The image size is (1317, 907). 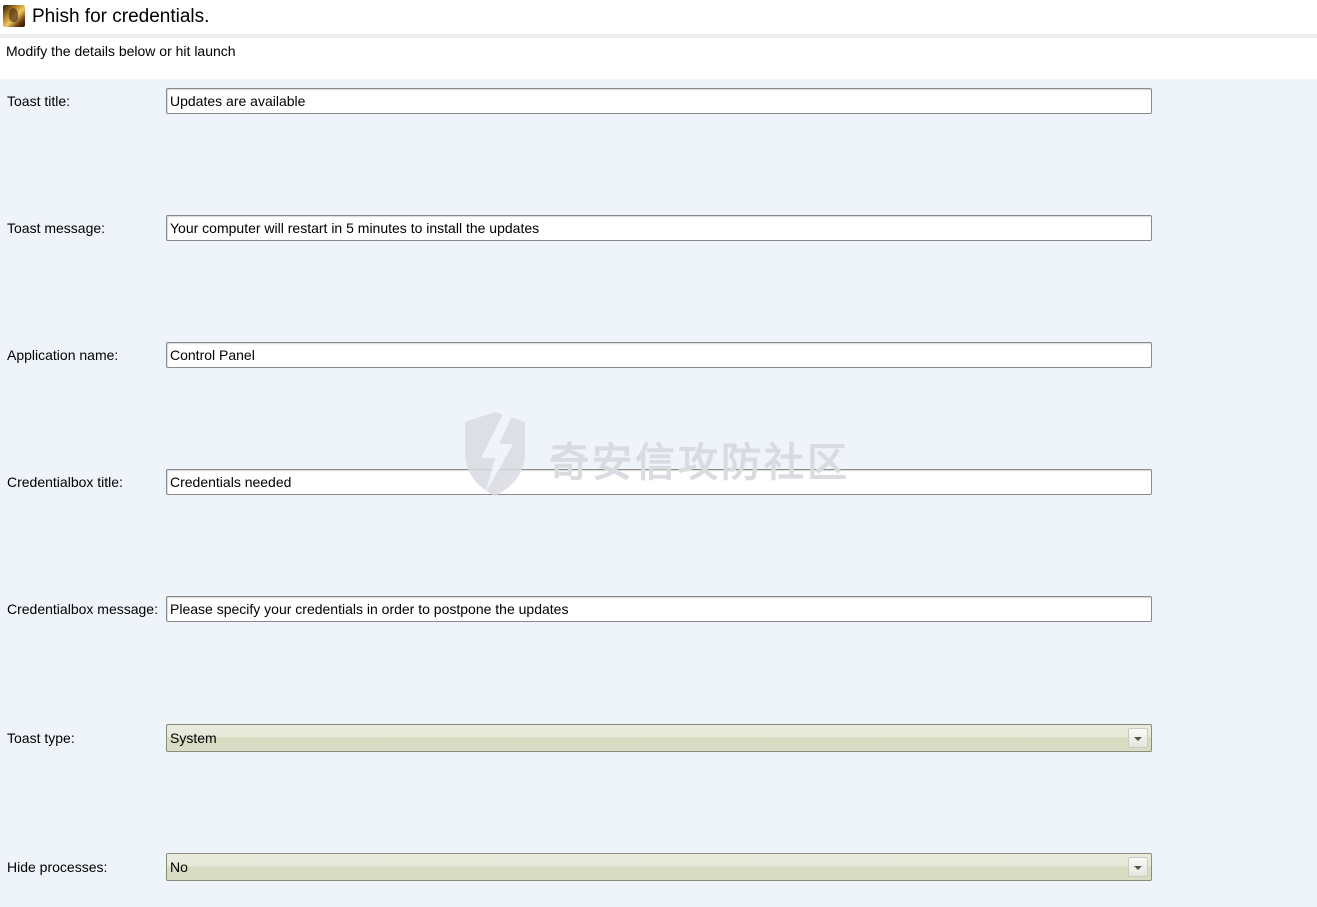 I want to click on window-title: Phish for credentials., so click(x=121, y=16).